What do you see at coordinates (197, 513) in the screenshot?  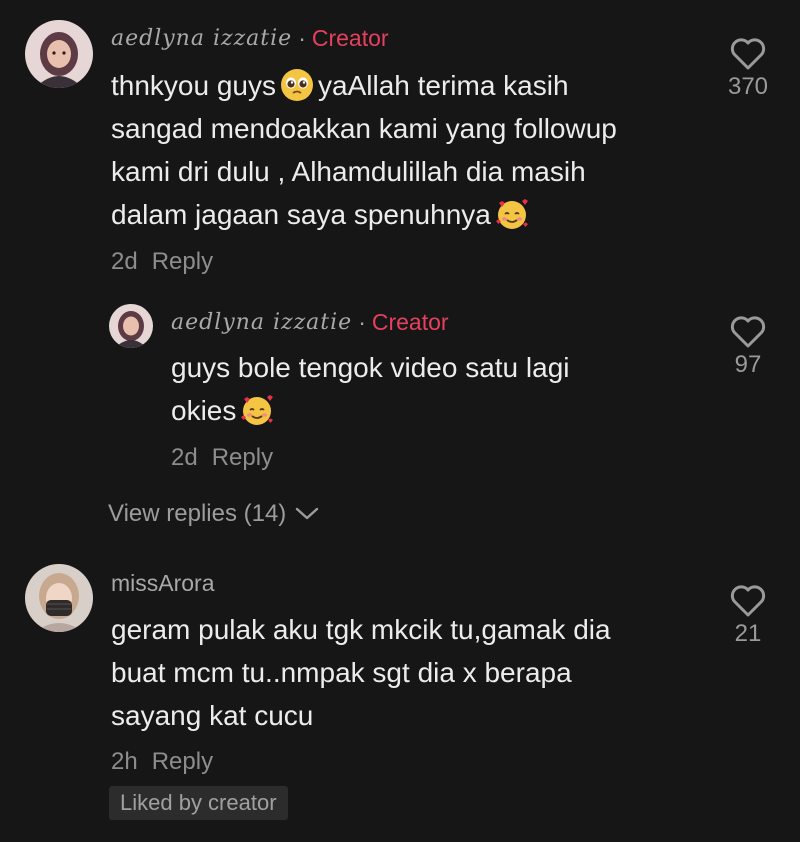 I see `view-replies-label: View replies (14)` at bounding box center [197, 513].